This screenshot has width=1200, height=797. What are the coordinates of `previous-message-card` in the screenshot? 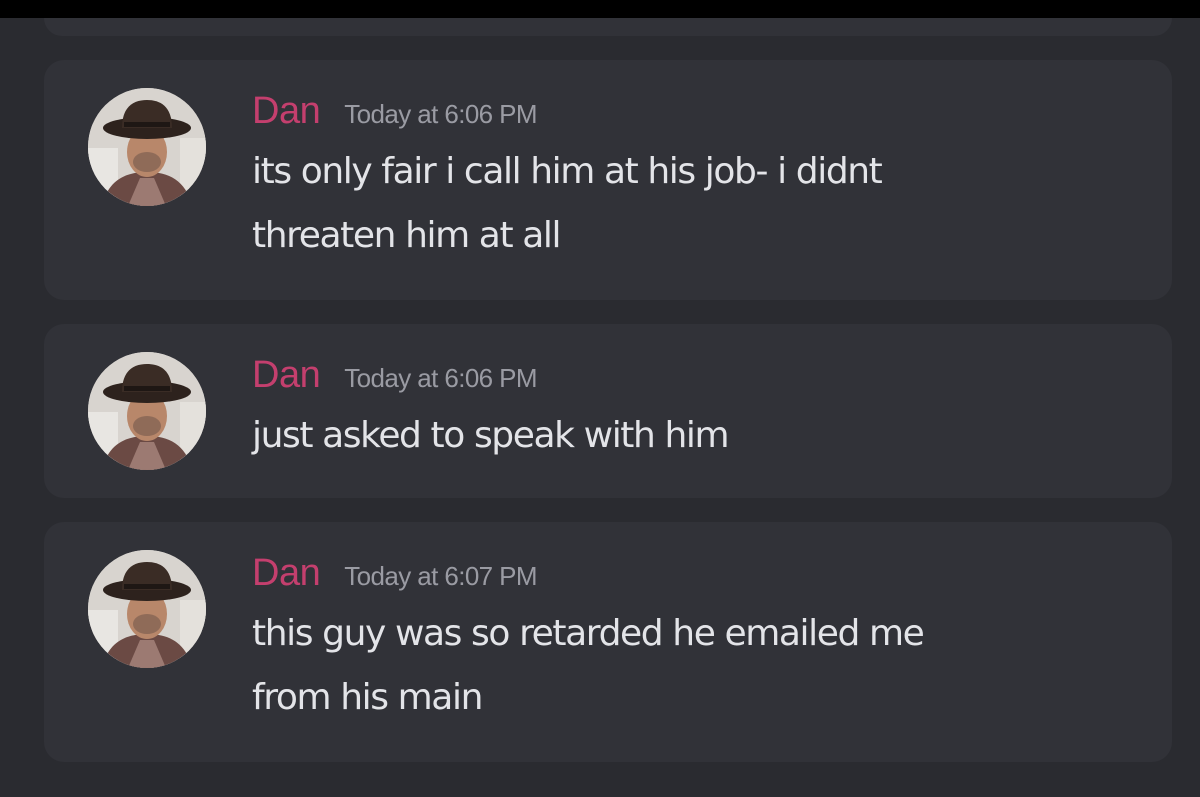 It's located at (608, 27).